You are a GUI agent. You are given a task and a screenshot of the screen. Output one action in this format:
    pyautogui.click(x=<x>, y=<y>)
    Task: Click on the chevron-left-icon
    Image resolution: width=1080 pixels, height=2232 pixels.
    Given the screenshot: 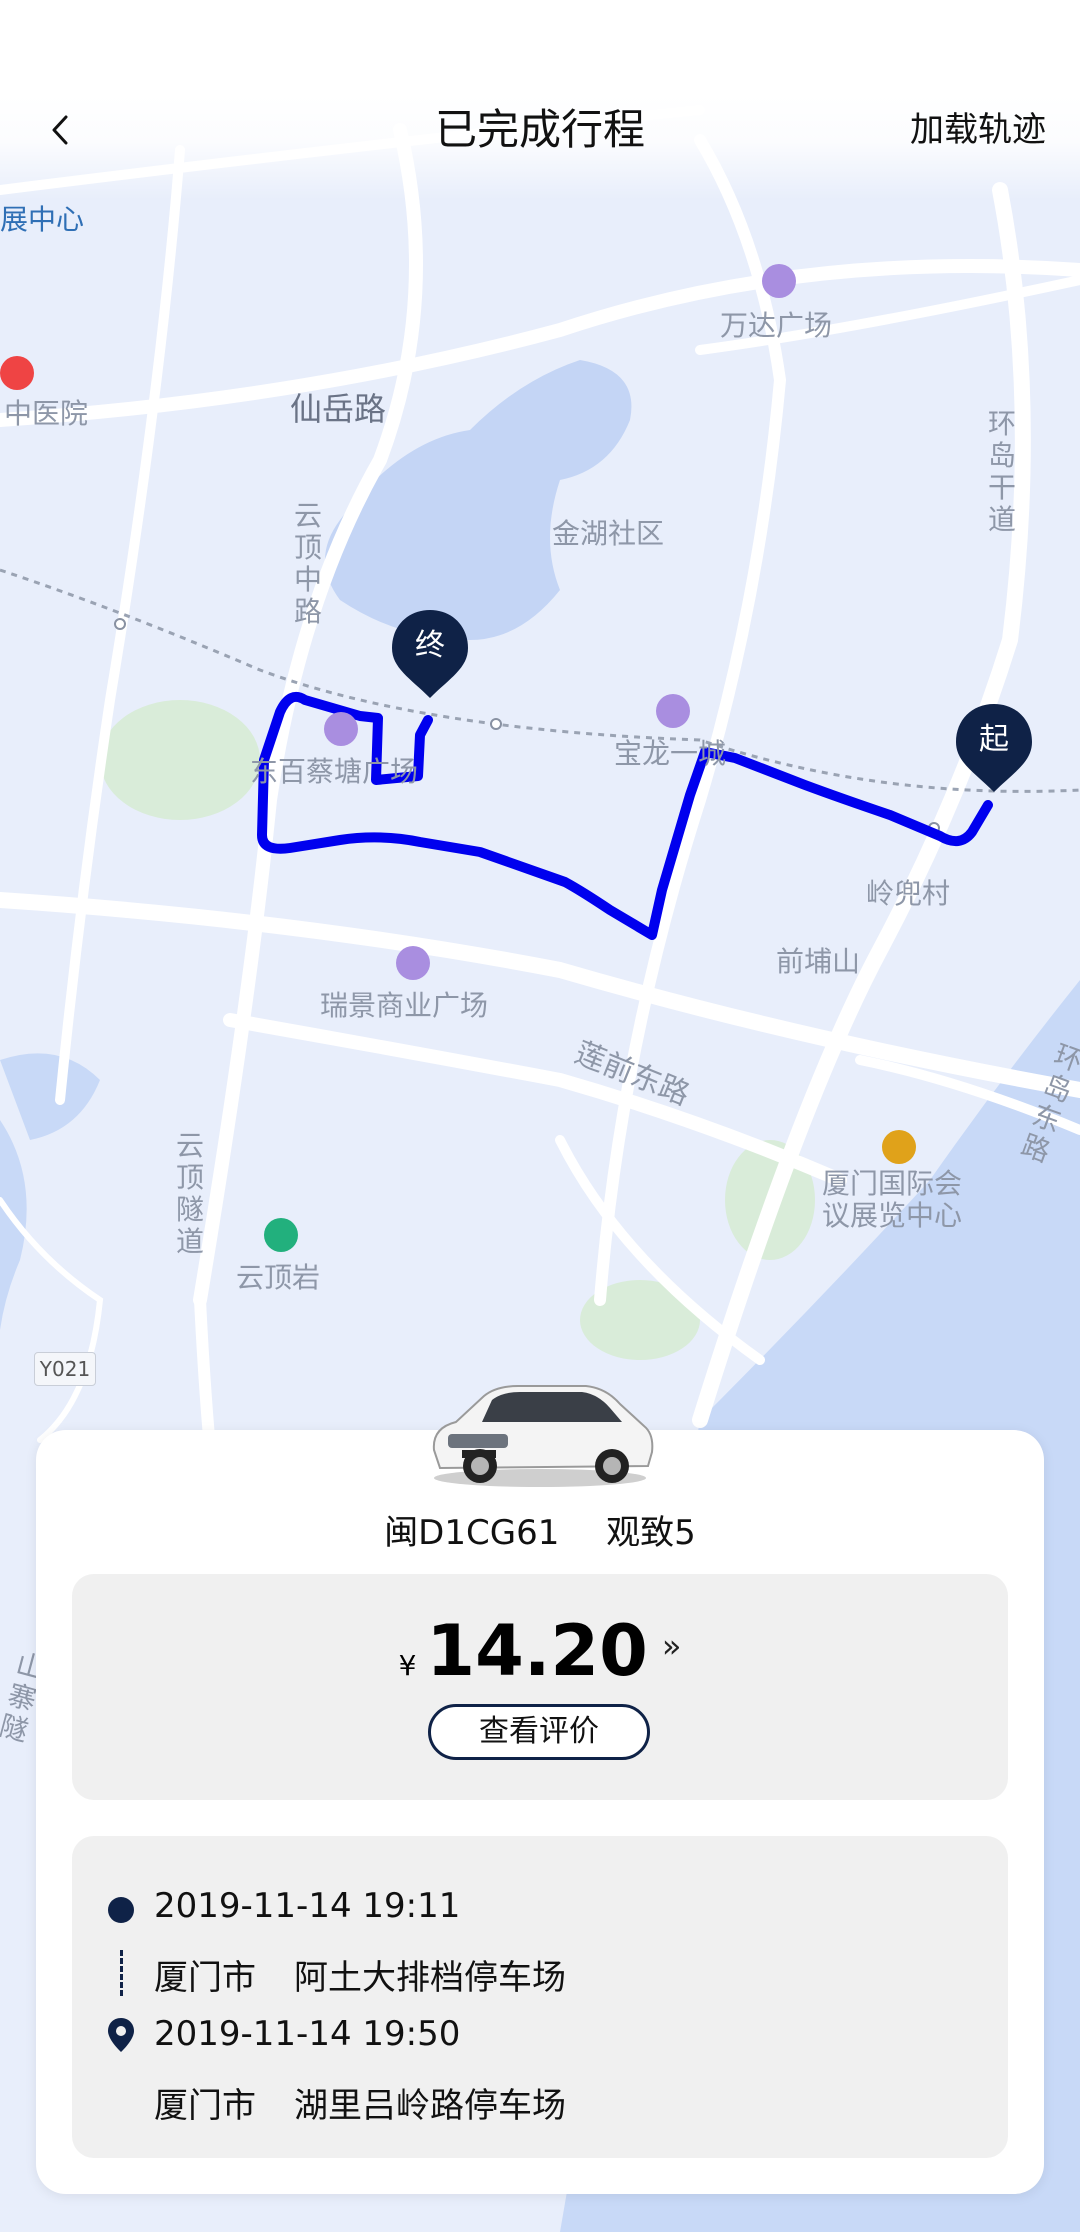 What is the action you would take?
    pyautogui.click(x=60, y=130)
    